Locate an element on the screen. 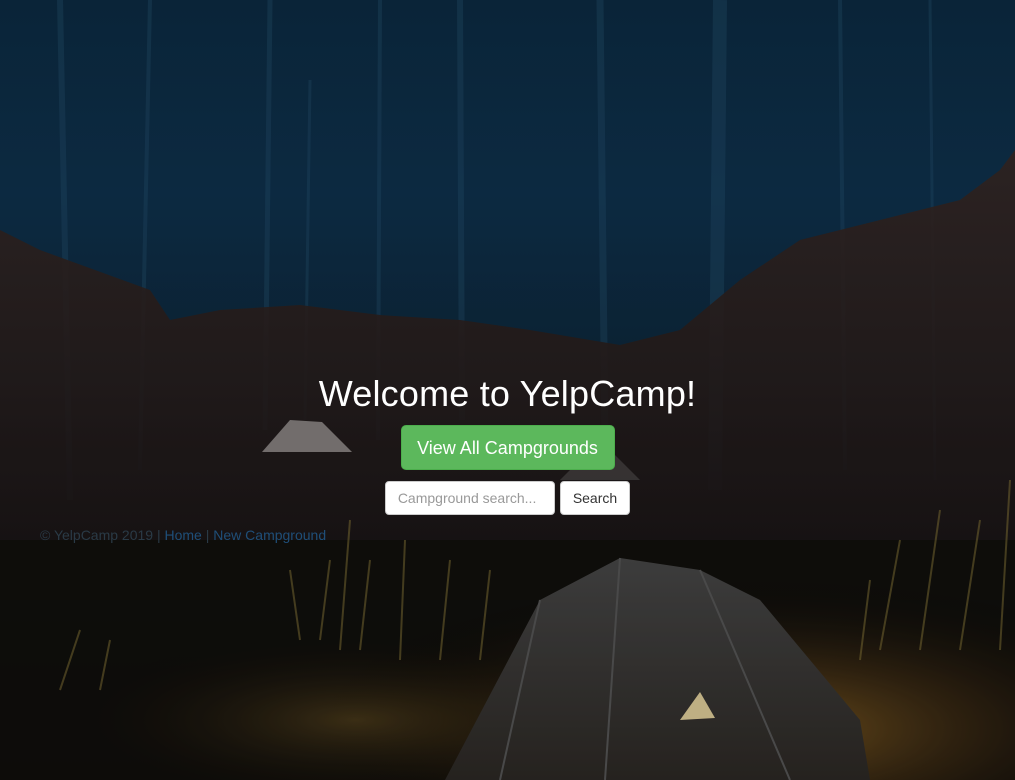 The width and height of the screenshot is (1015, 780). search-form: Search is located at coordinates (507, 498).